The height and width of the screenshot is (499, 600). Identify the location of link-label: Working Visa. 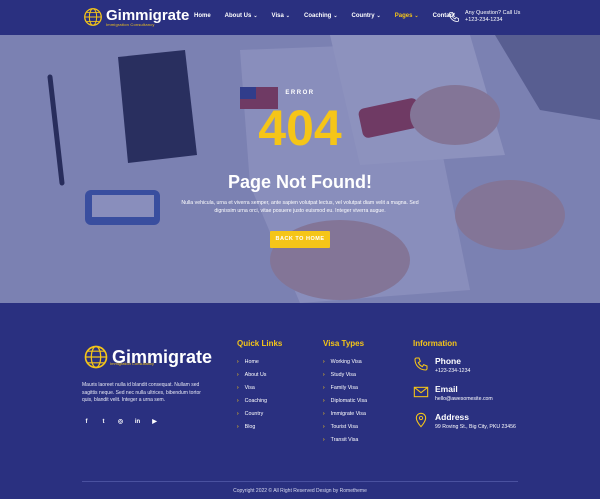
(346, 361).